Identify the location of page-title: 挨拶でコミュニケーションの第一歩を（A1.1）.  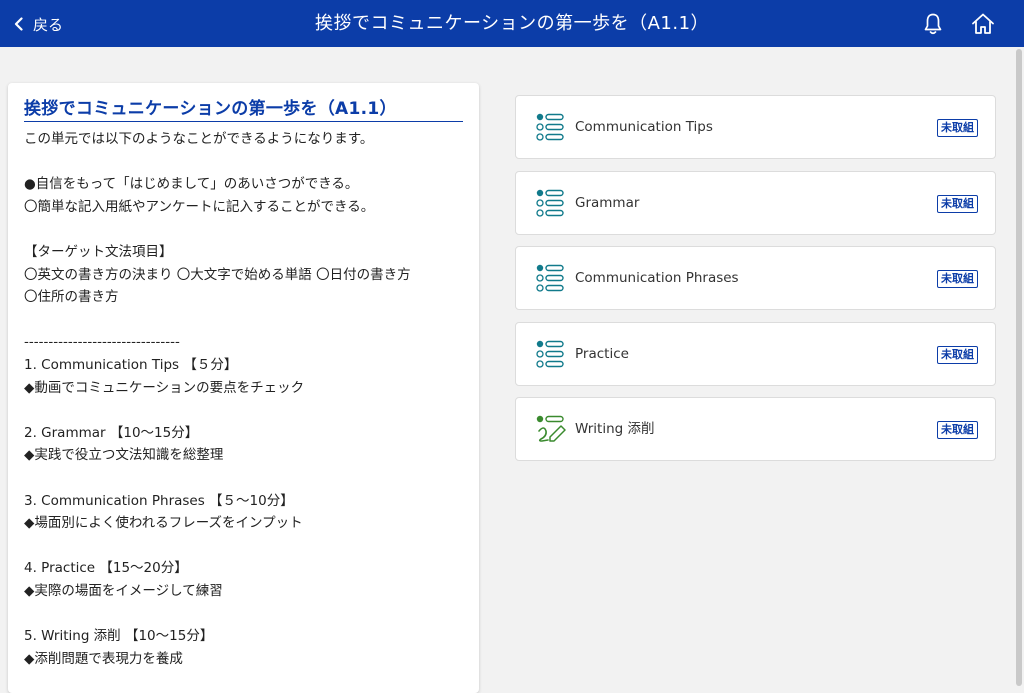
(512, 23).